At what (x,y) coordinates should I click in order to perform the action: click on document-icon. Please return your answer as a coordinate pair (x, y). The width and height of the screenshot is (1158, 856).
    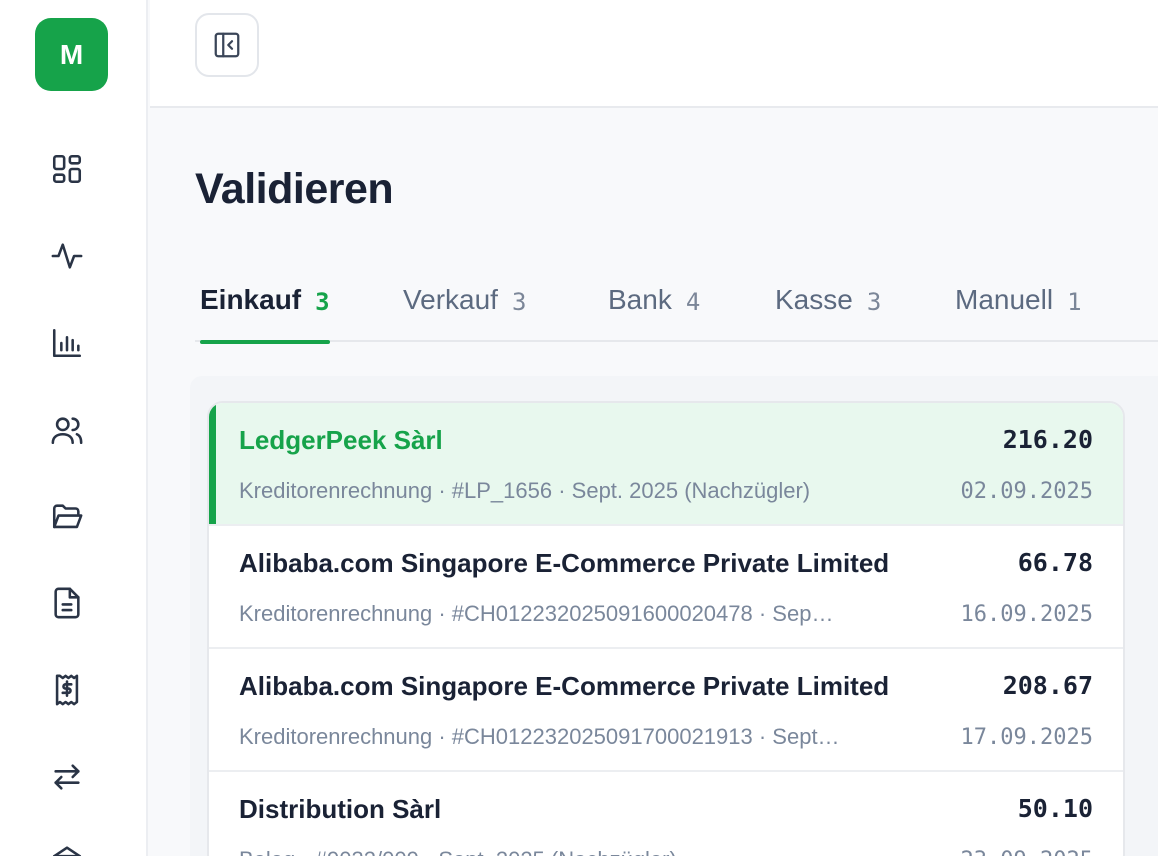
    Looking at the image, I should click on (67, 603).